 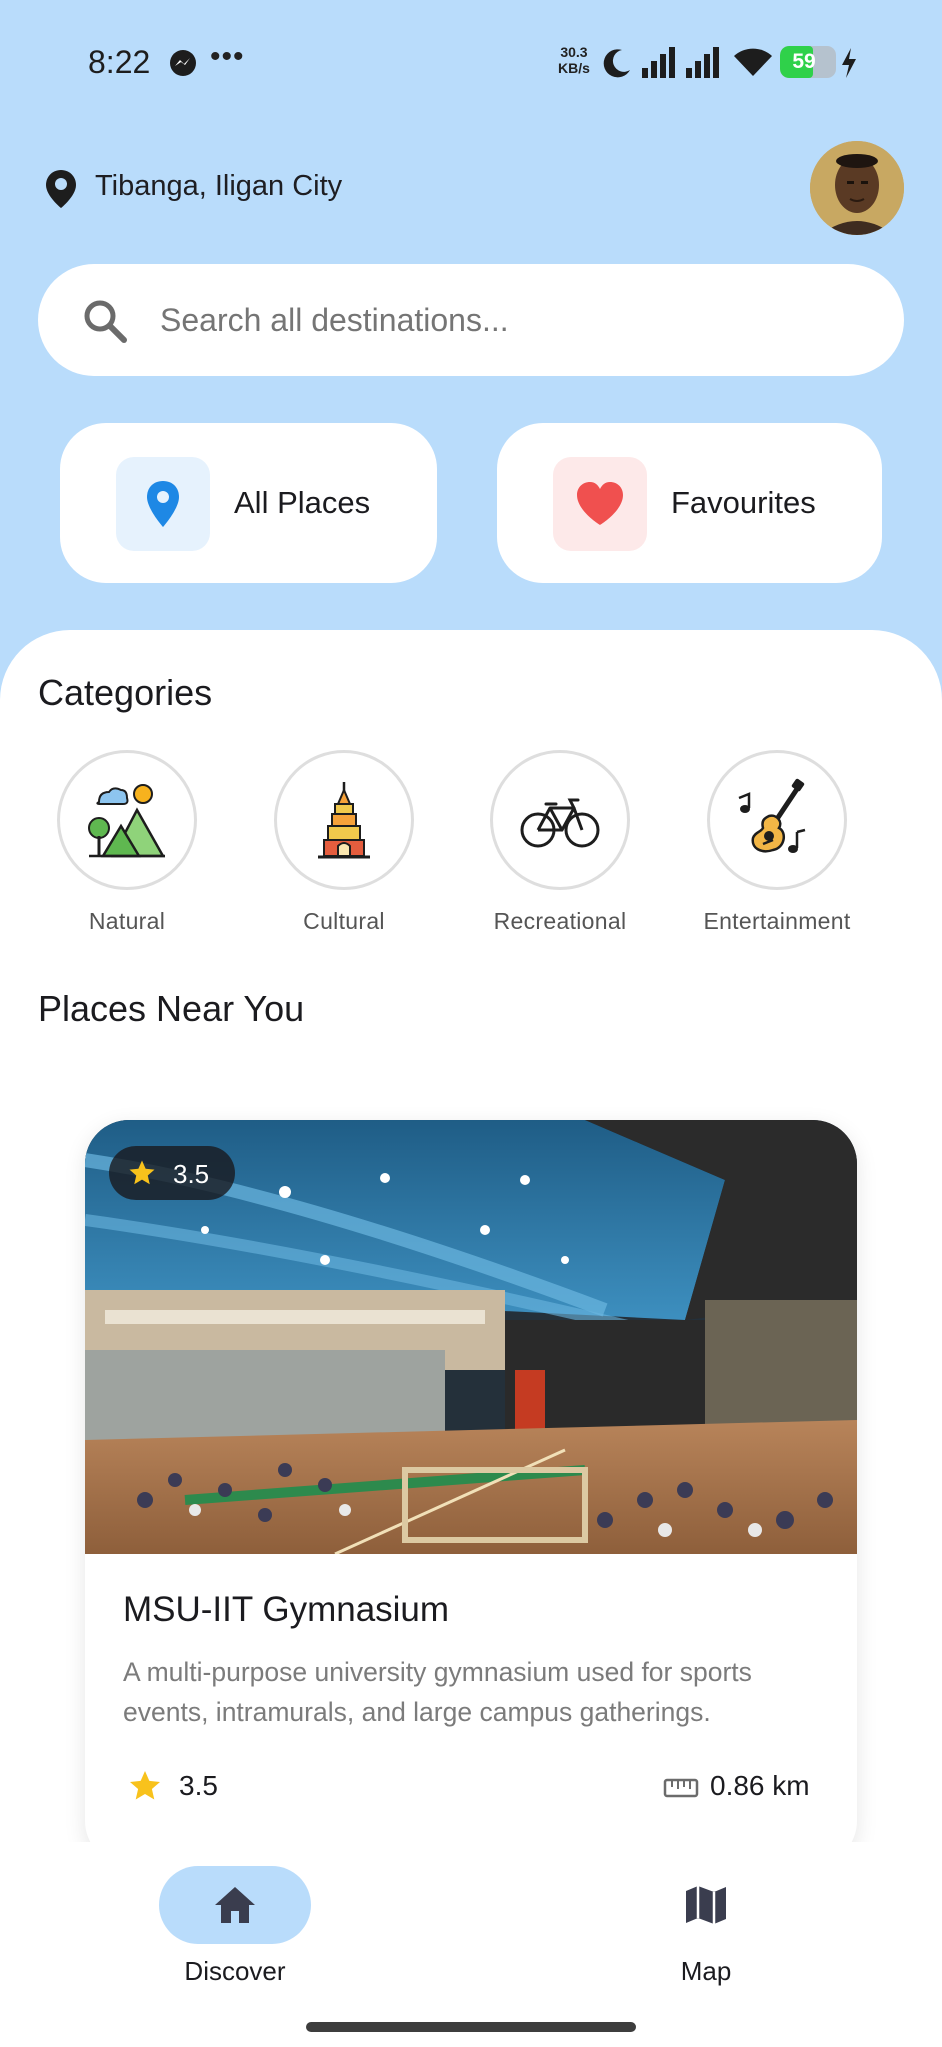 What do you see at coordinates (560, 921) in the screenshot?
I see `category-label: Recreational` at bounding box center [560, 921].